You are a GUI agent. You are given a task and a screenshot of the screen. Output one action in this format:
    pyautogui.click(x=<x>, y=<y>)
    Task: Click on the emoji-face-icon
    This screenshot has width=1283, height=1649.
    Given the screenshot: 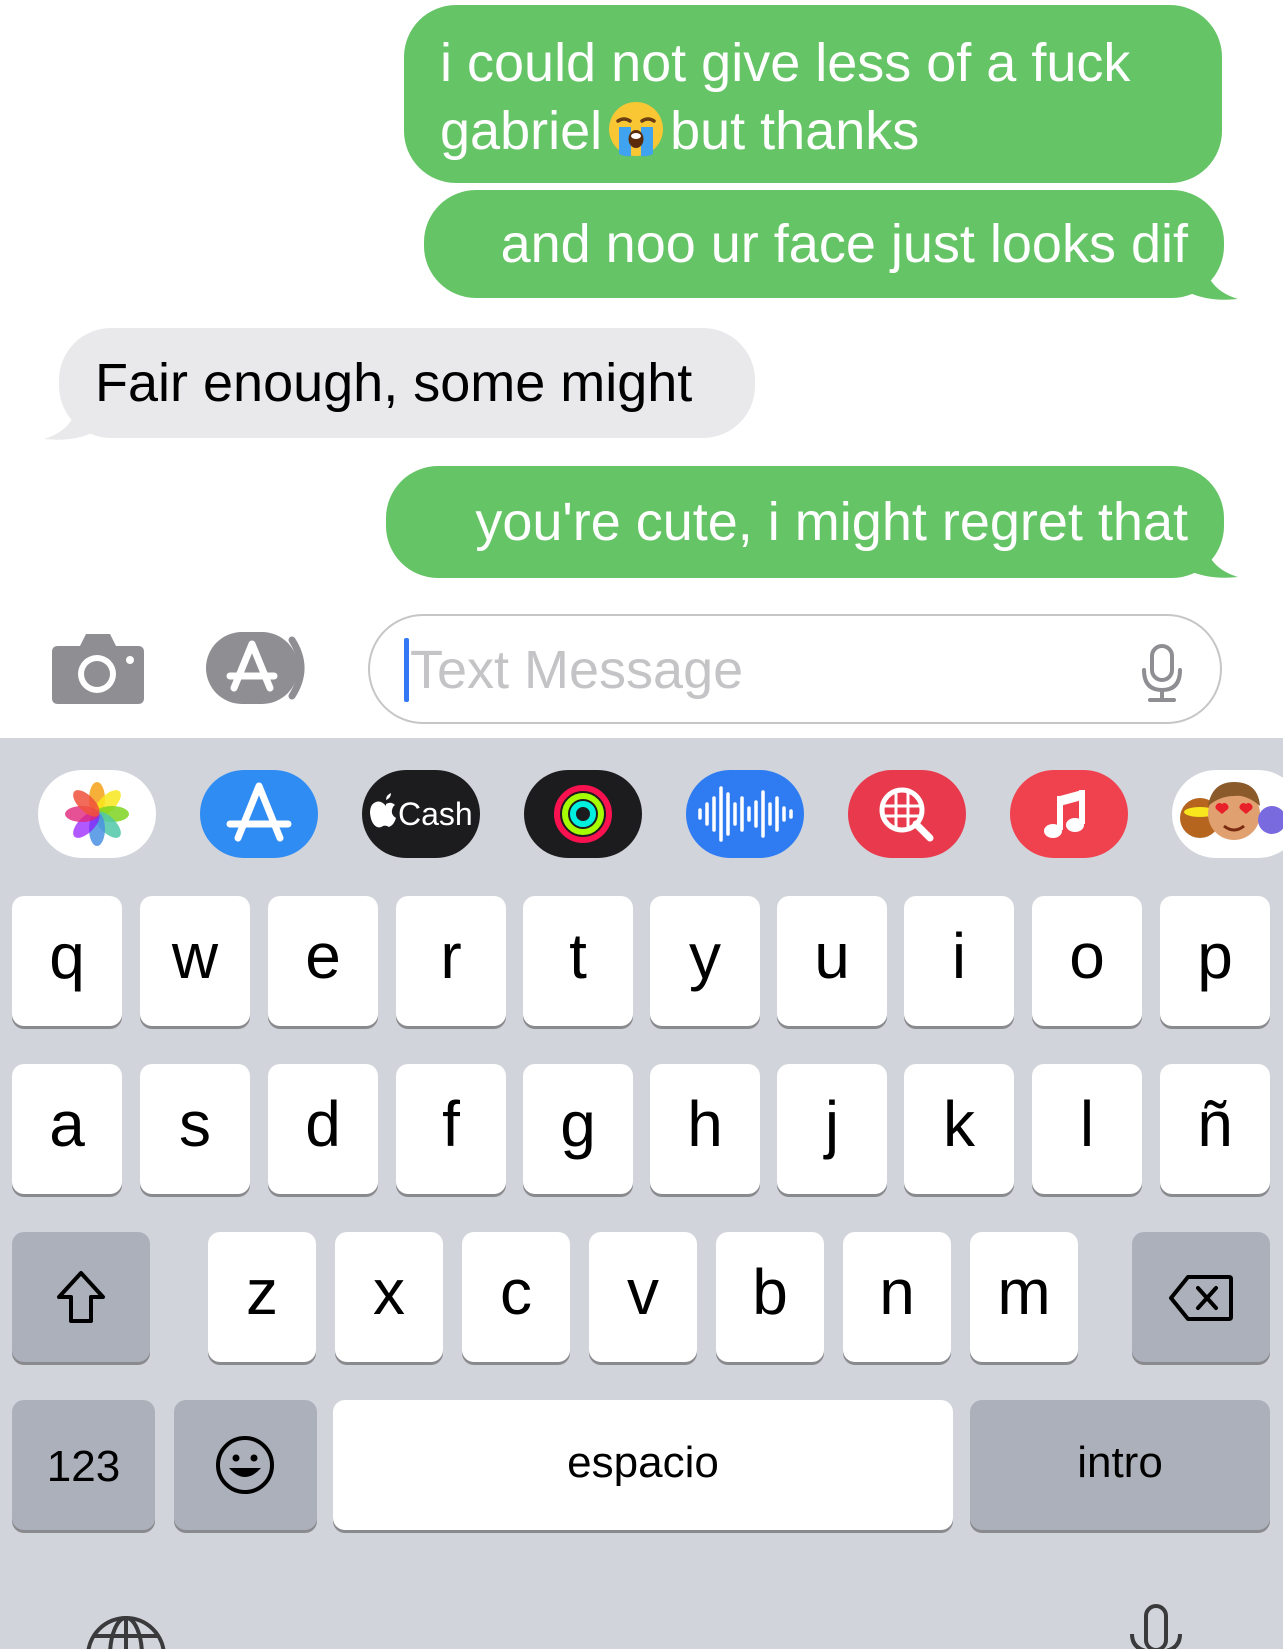 What is the action you would take?
    pyautogui.click(x=245, y=1465)
    